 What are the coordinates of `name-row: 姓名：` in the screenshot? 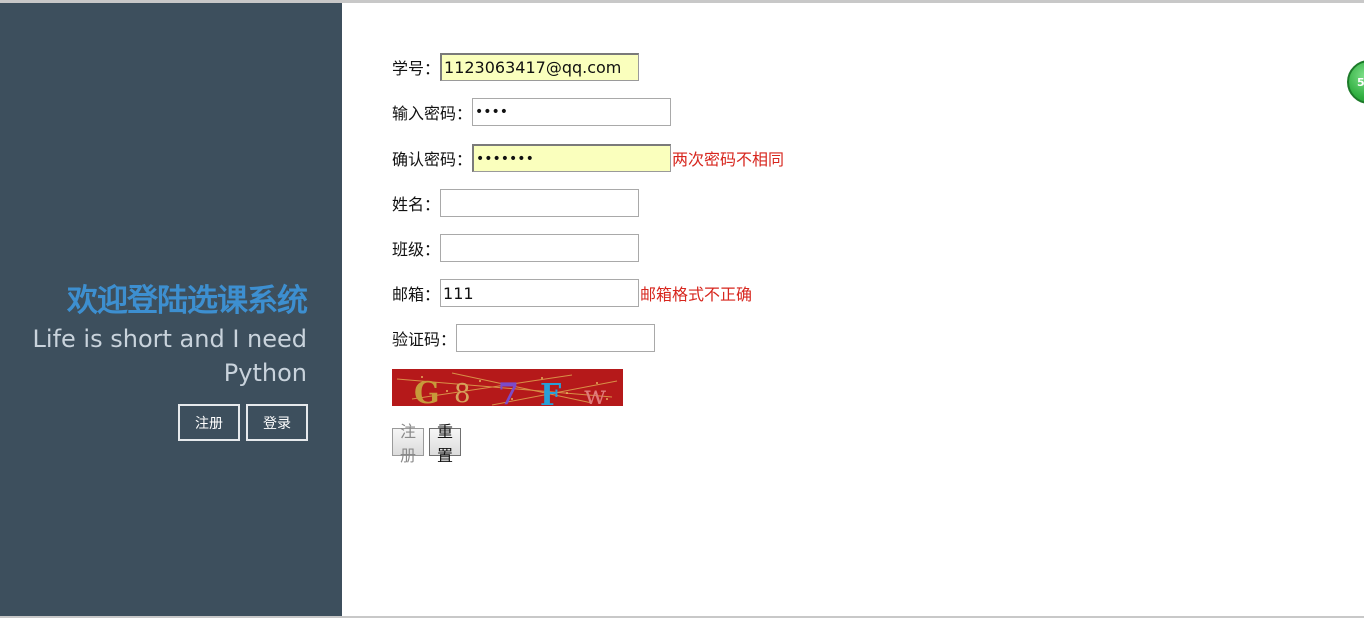 It's located at (516, 203).